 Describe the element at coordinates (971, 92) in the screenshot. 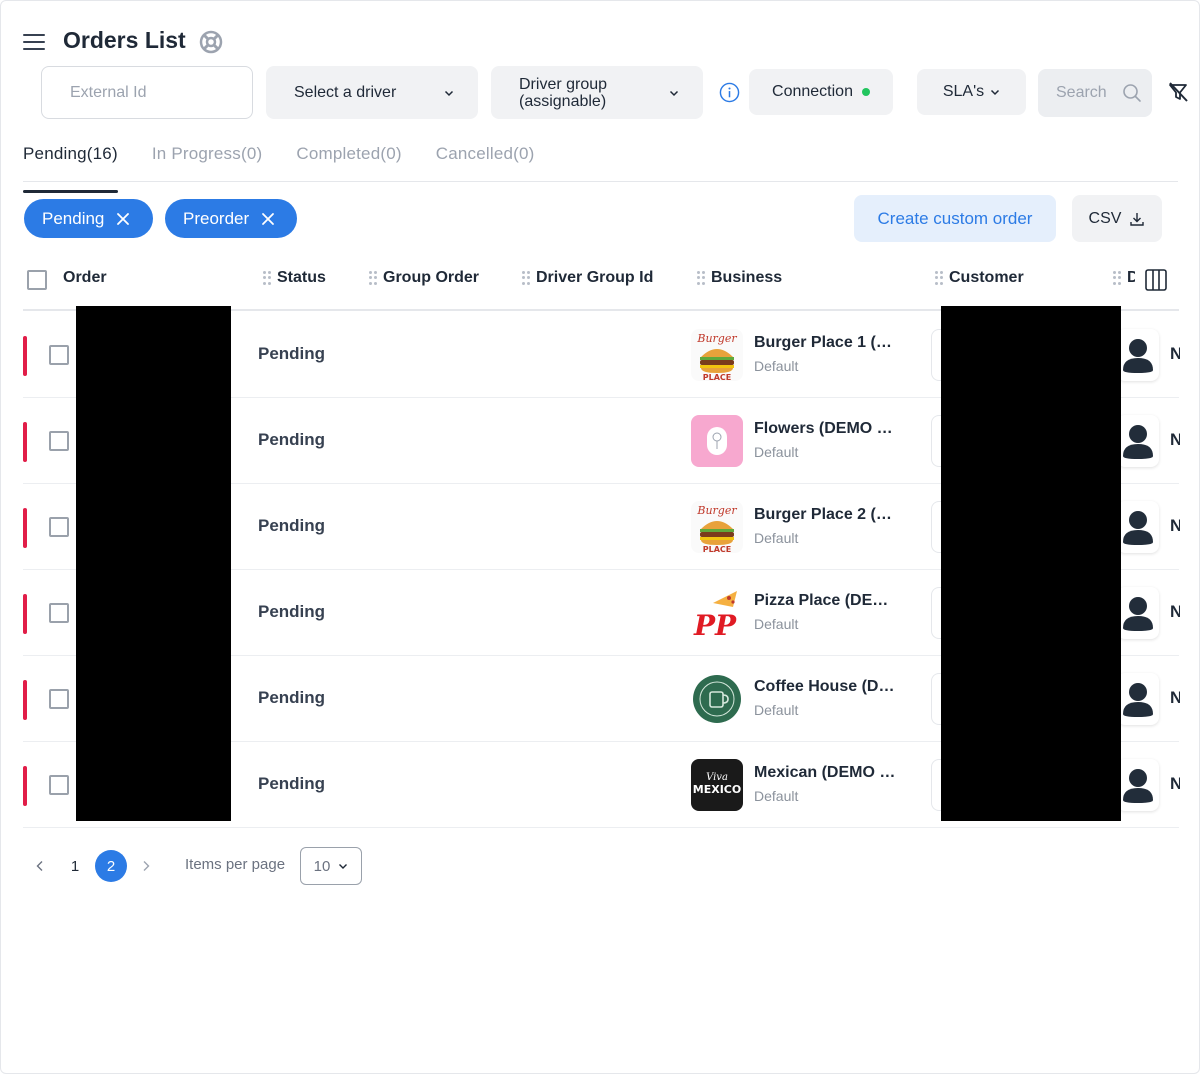

I see `sla-dropdown: SLA's` at that location.